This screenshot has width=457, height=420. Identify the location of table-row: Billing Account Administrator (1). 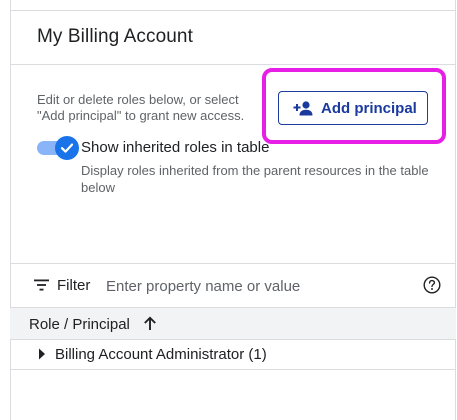
(233, 355).